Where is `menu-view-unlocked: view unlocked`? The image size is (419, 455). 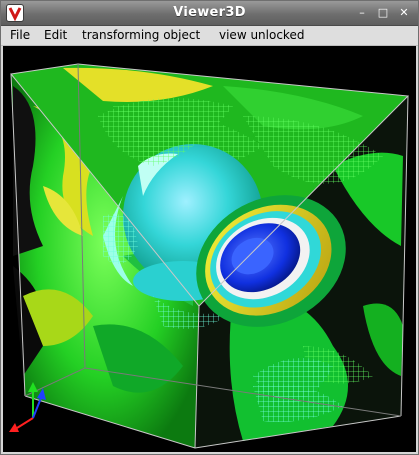 menu-view-unlocked: view unlocked is located at coordinates (261, 35).